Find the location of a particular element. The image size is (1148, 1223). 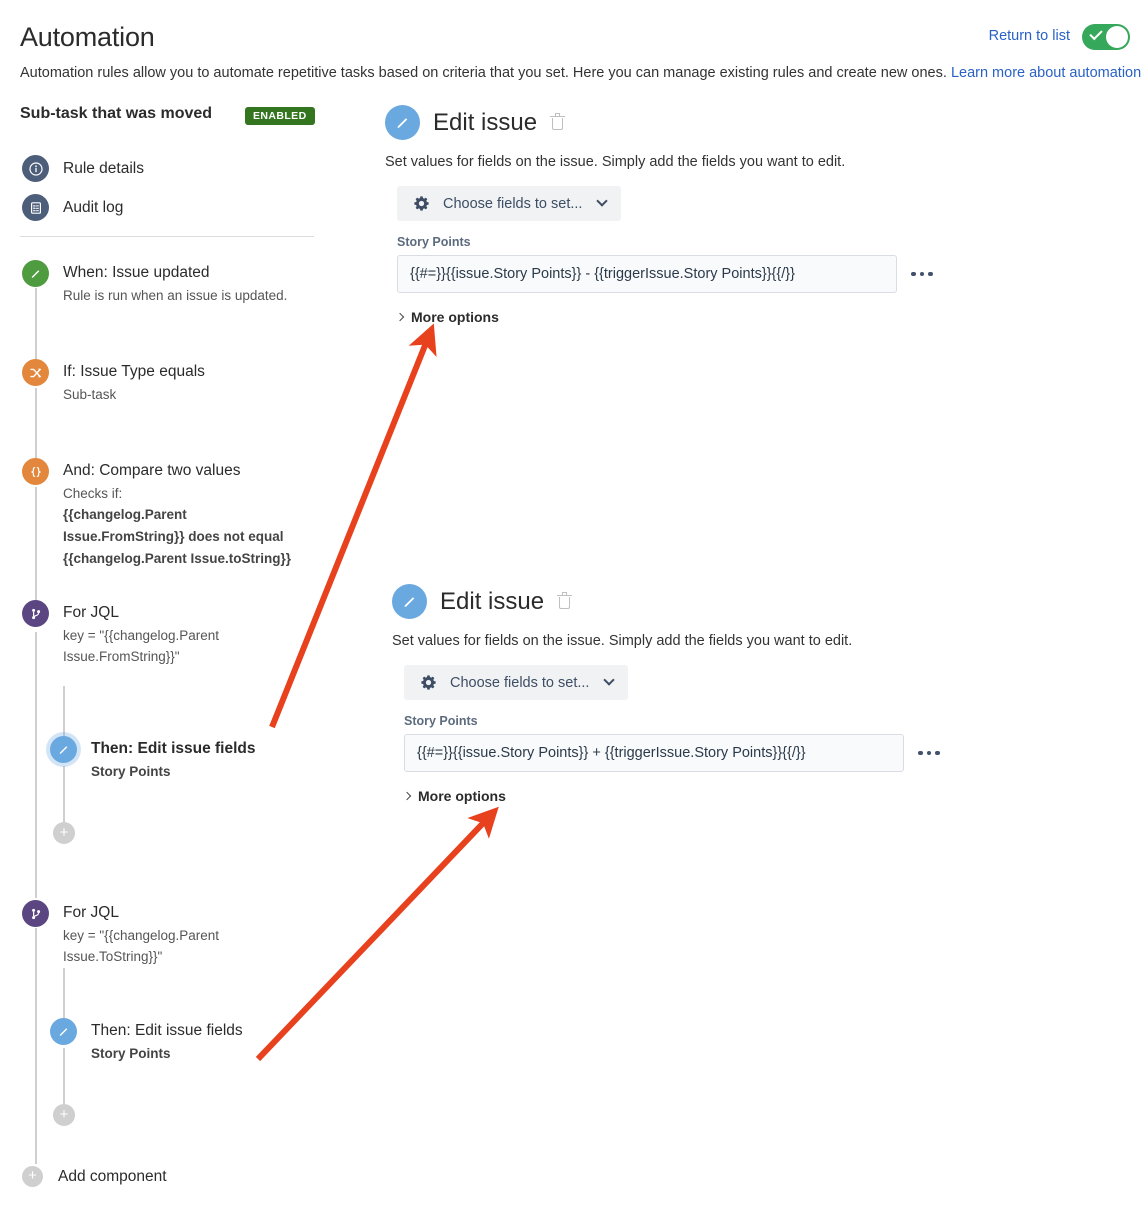

return-to-list-link: Return to list is located at coordinates (1029, 36).